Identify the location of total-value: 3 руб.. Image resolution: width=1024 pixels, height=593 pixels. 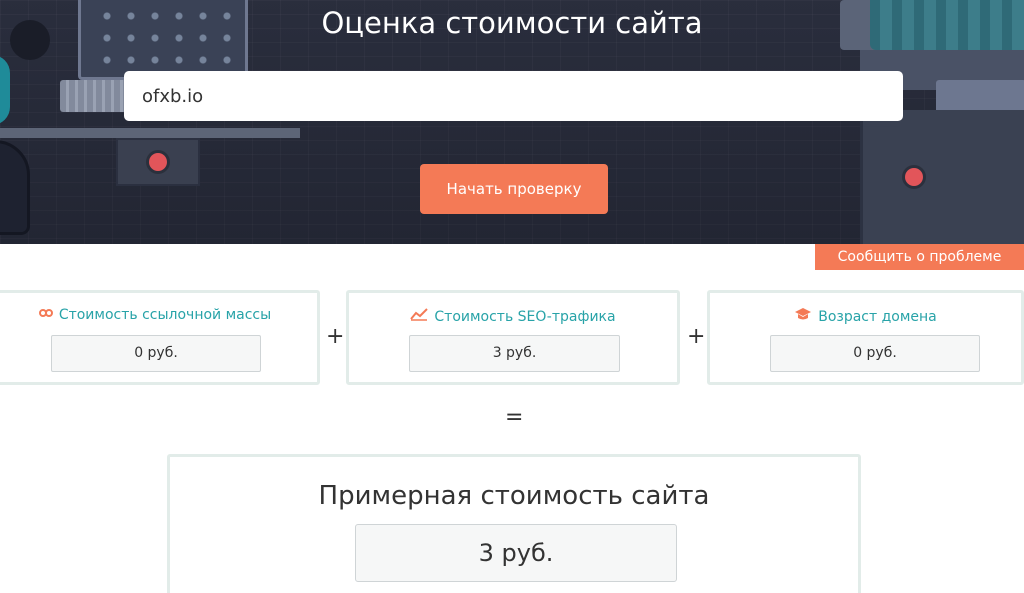
(516, 553).